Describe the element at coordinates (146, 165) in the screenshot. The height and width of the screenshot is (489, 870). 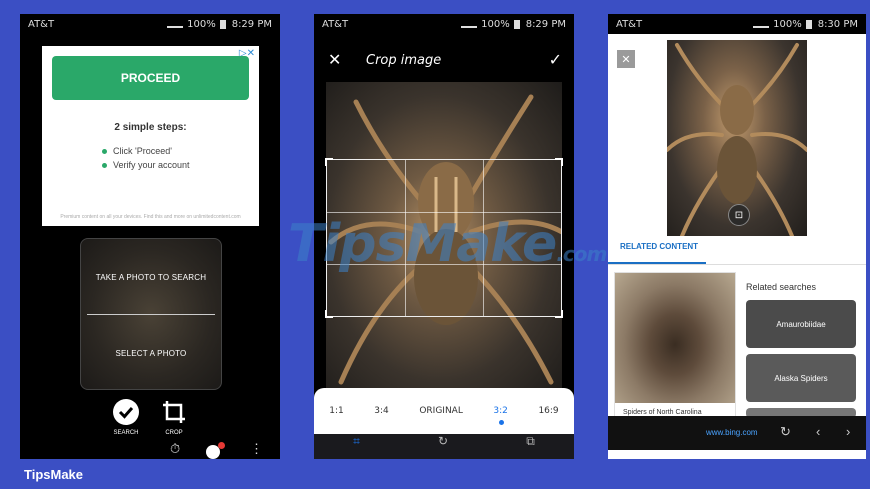
I see `ad-step: Verify your account` at that location.